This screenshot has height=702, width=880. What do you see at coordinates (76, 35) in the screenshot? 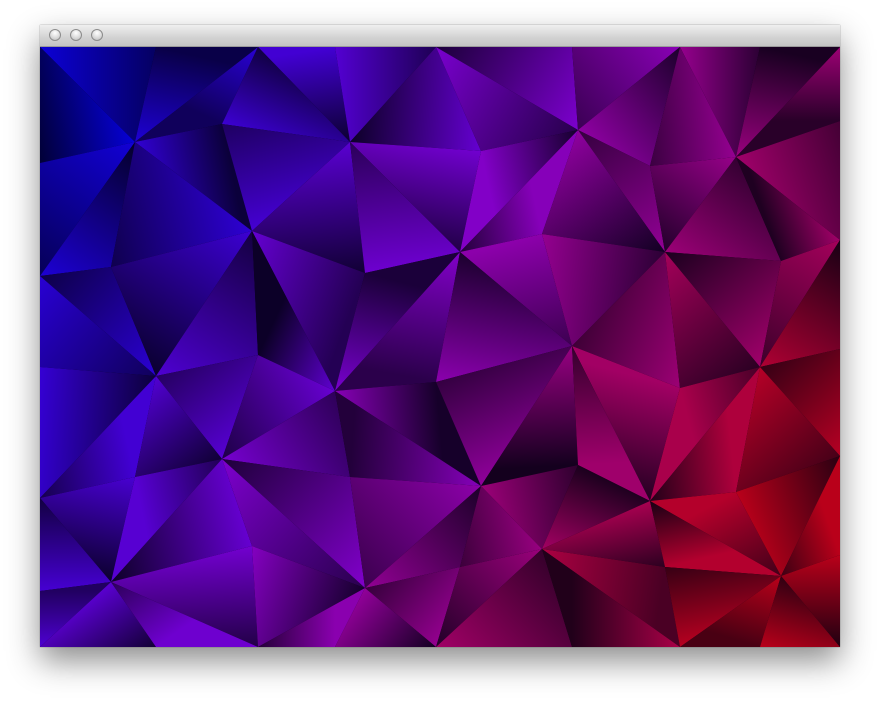
I see `minimize-button` at bounding box center [76, 35].